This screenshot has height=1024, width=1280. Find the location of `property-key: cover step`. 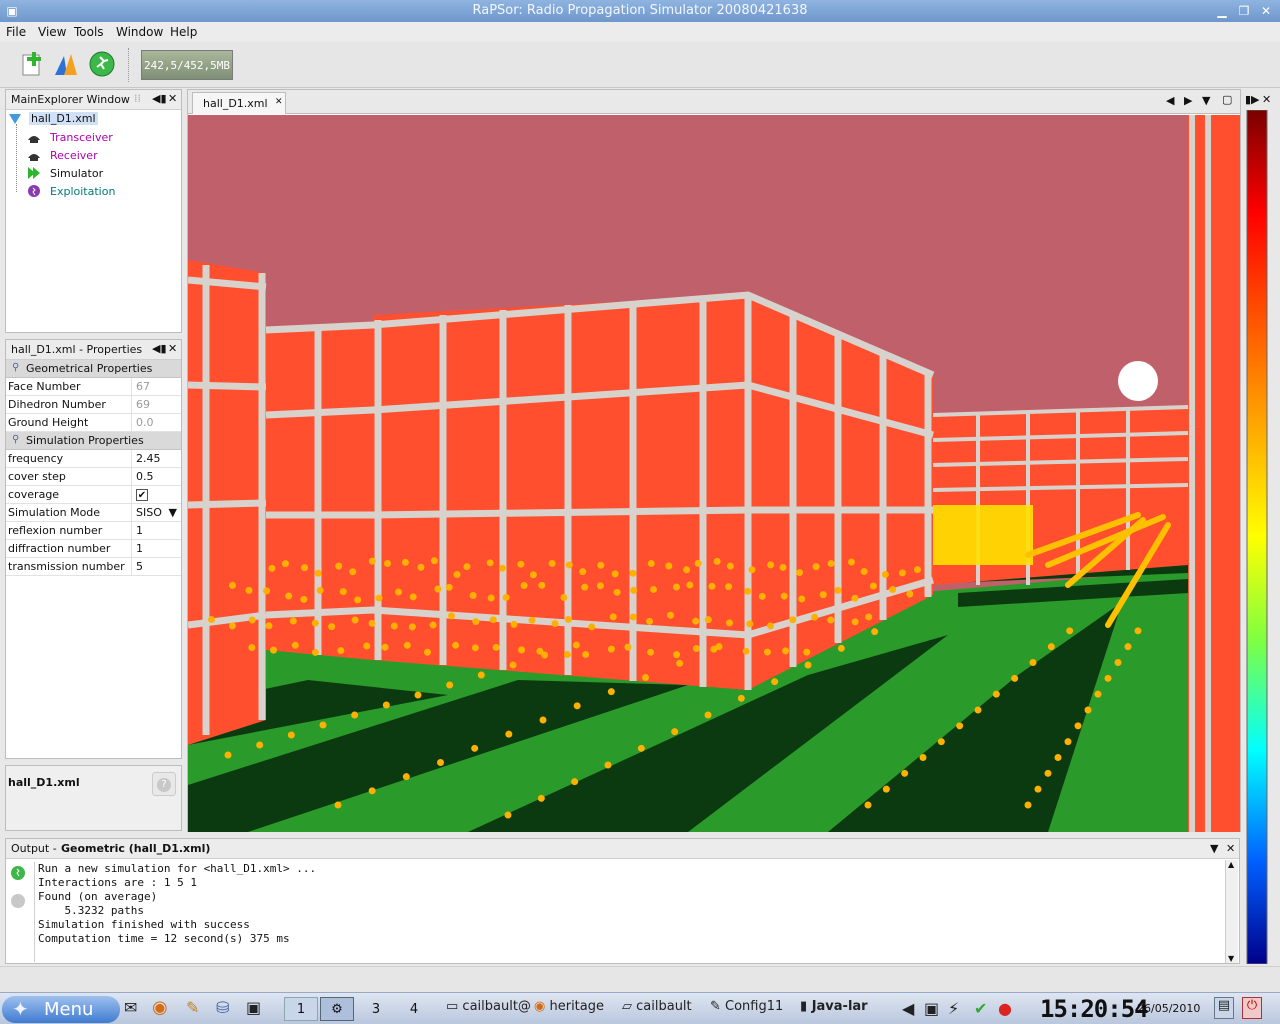

property-key: cover step is located at coordinates (37, 476).